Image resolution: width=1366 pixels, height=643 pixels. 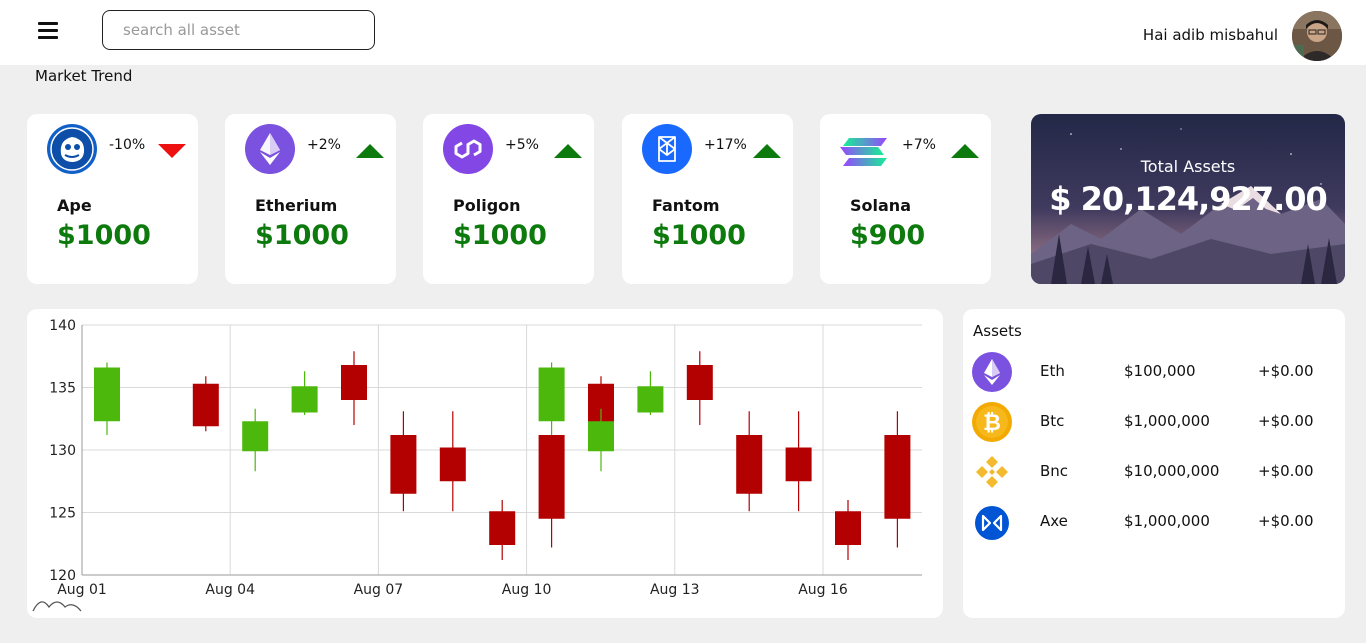 I want to click on y-tick-label: 125, so click(x=62, y=514).